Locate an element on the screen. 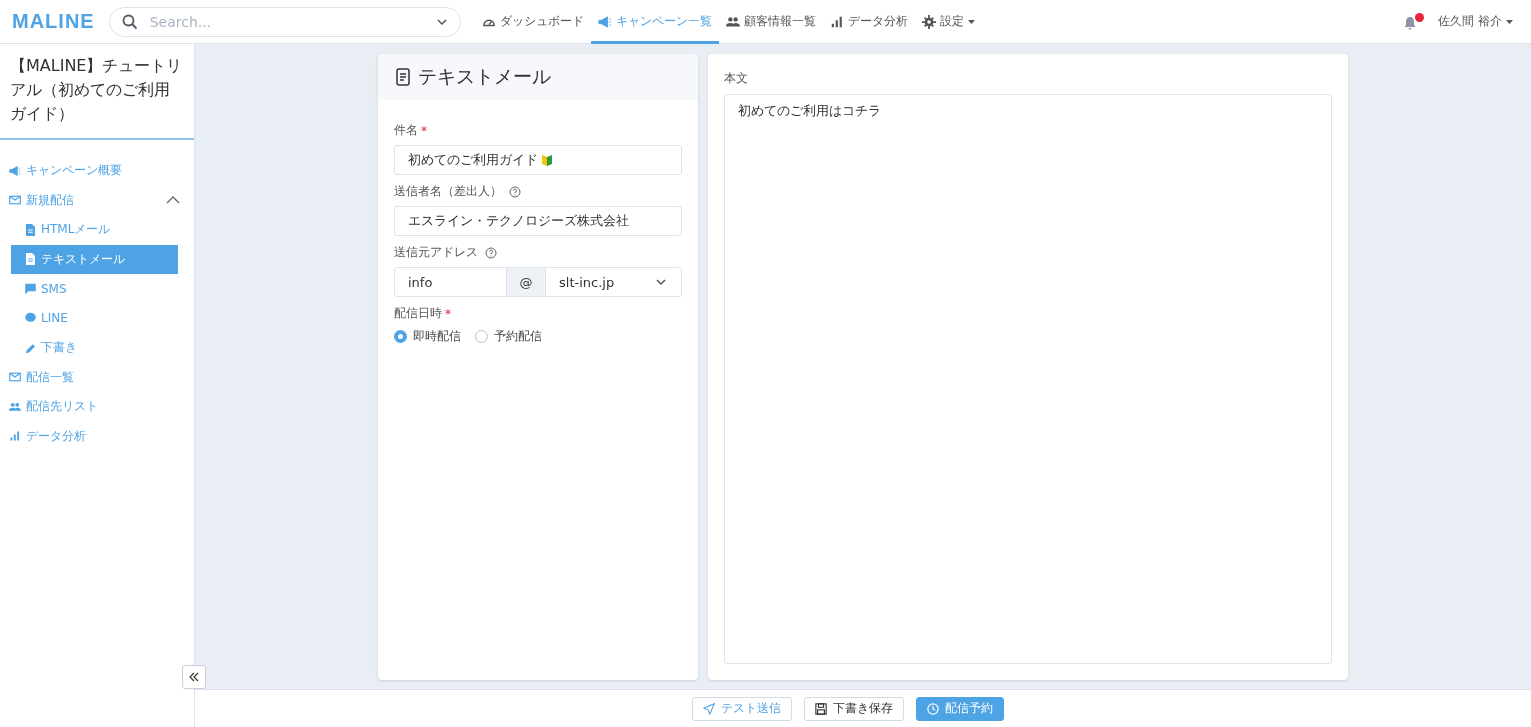  nav-tab: ダッシュボード is located at coordinates (532, 22).